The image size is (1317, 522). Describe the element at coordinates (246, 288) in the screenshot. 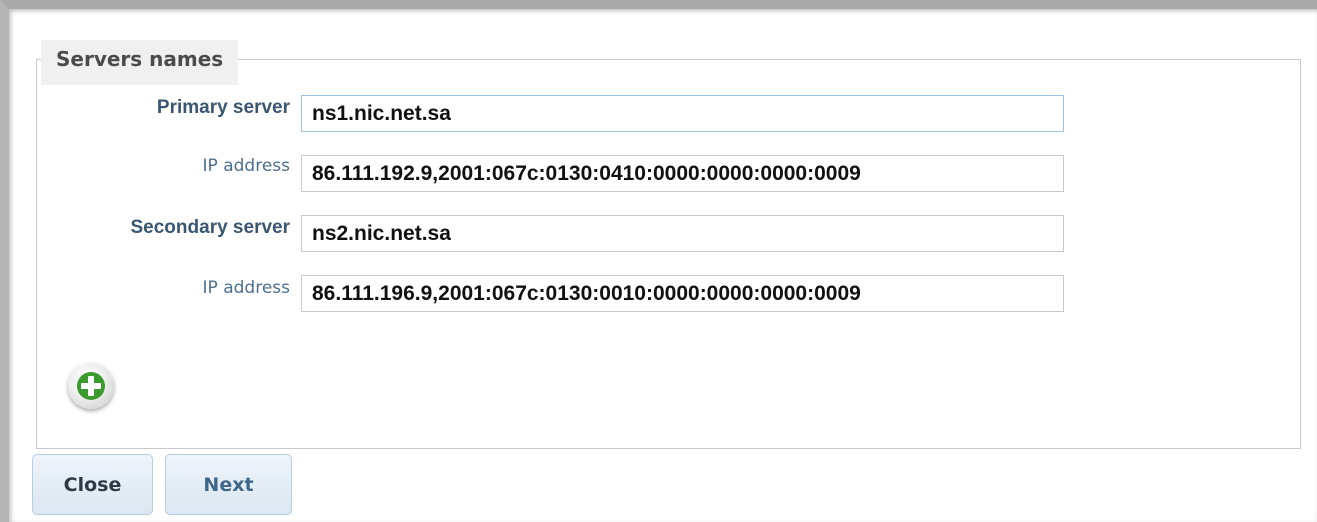

I see `secondary-ip-label: IP address` at that location.